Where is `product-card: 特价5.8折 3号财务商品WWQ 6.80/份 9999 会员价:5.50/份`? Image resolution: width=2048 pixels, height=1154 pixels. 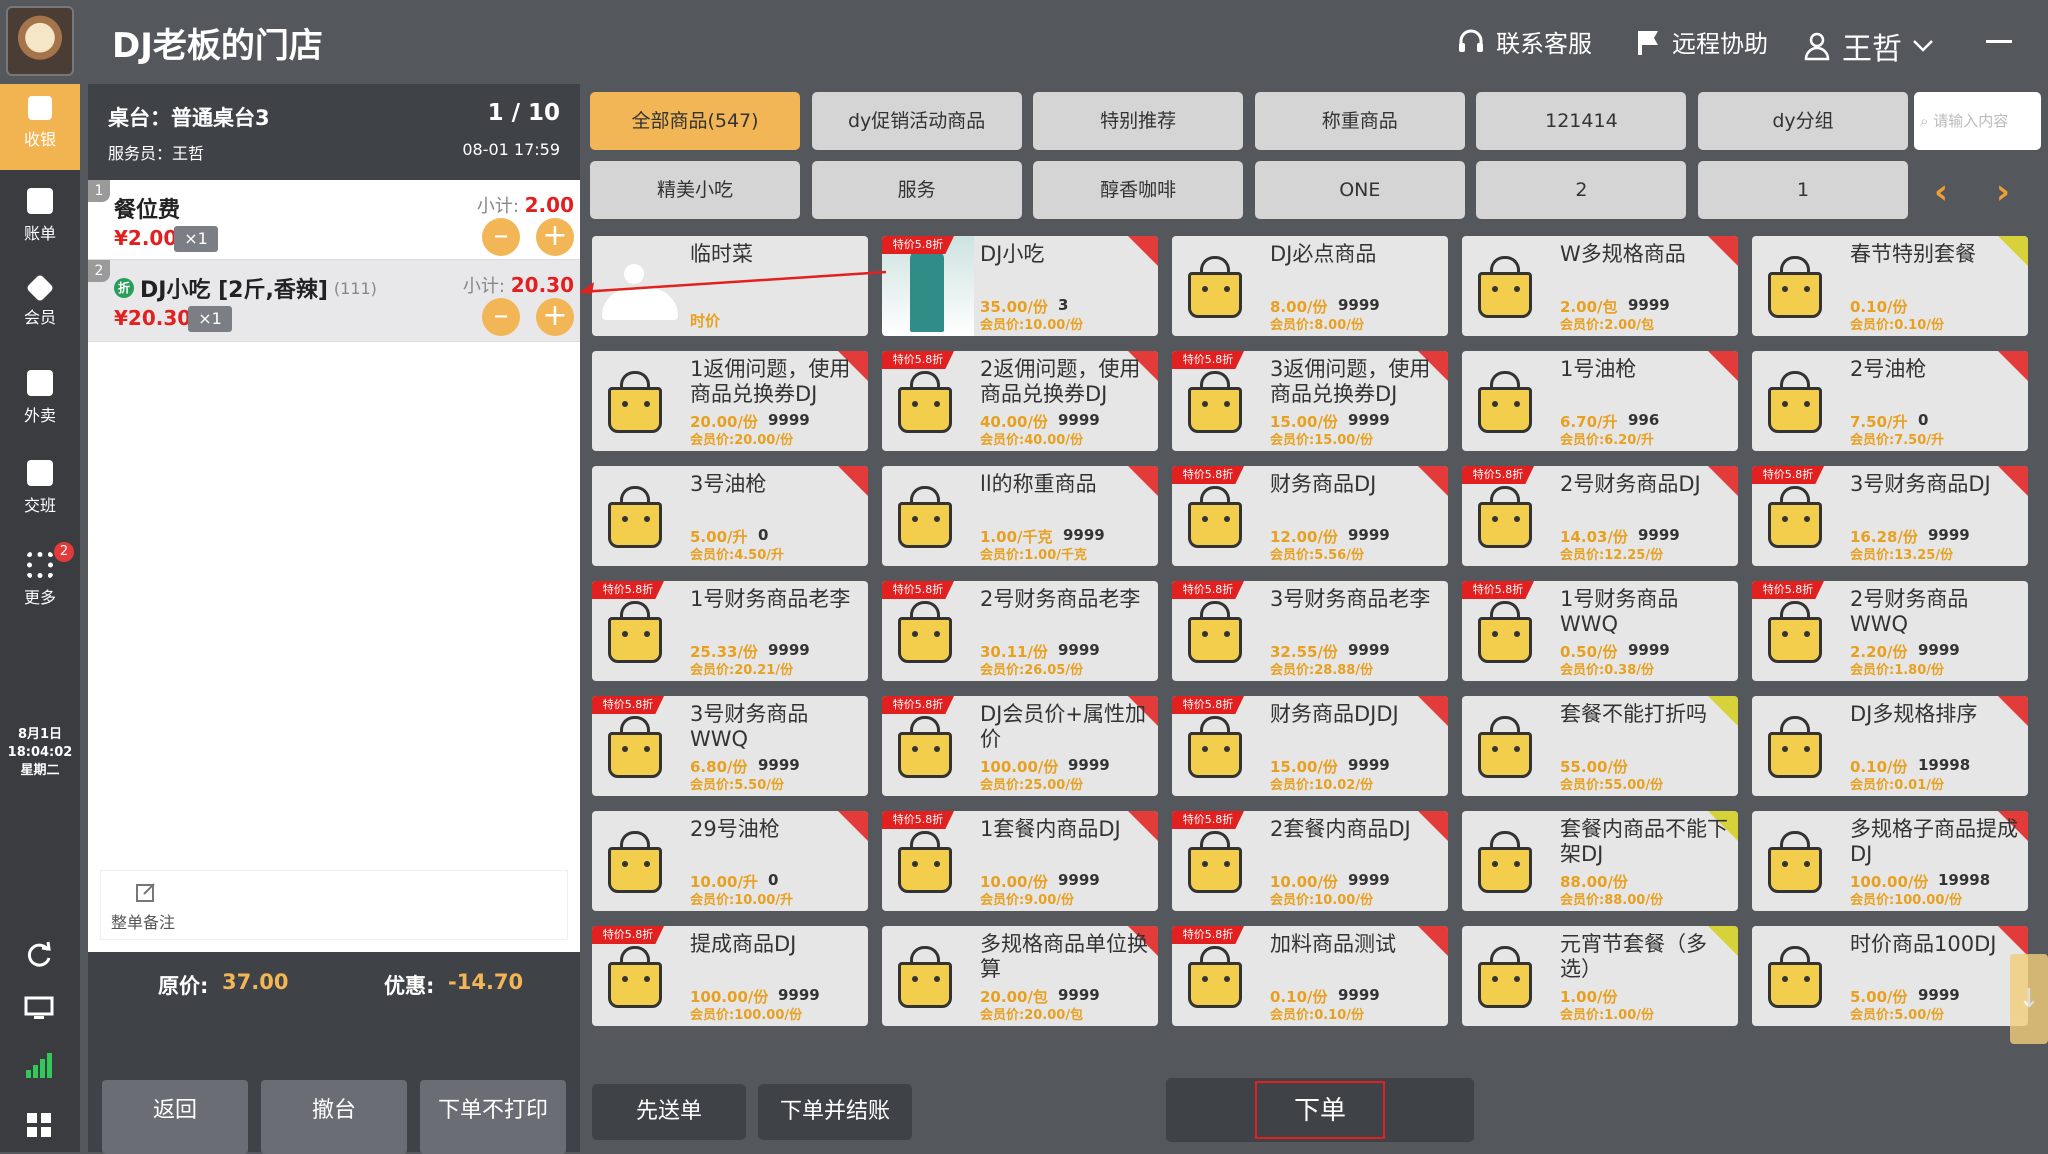
product-card: 特价5.8折 3号财务商品WWQ 6.80/份 9999 会员价:5.50/份 is located at coordinates (730, 746).